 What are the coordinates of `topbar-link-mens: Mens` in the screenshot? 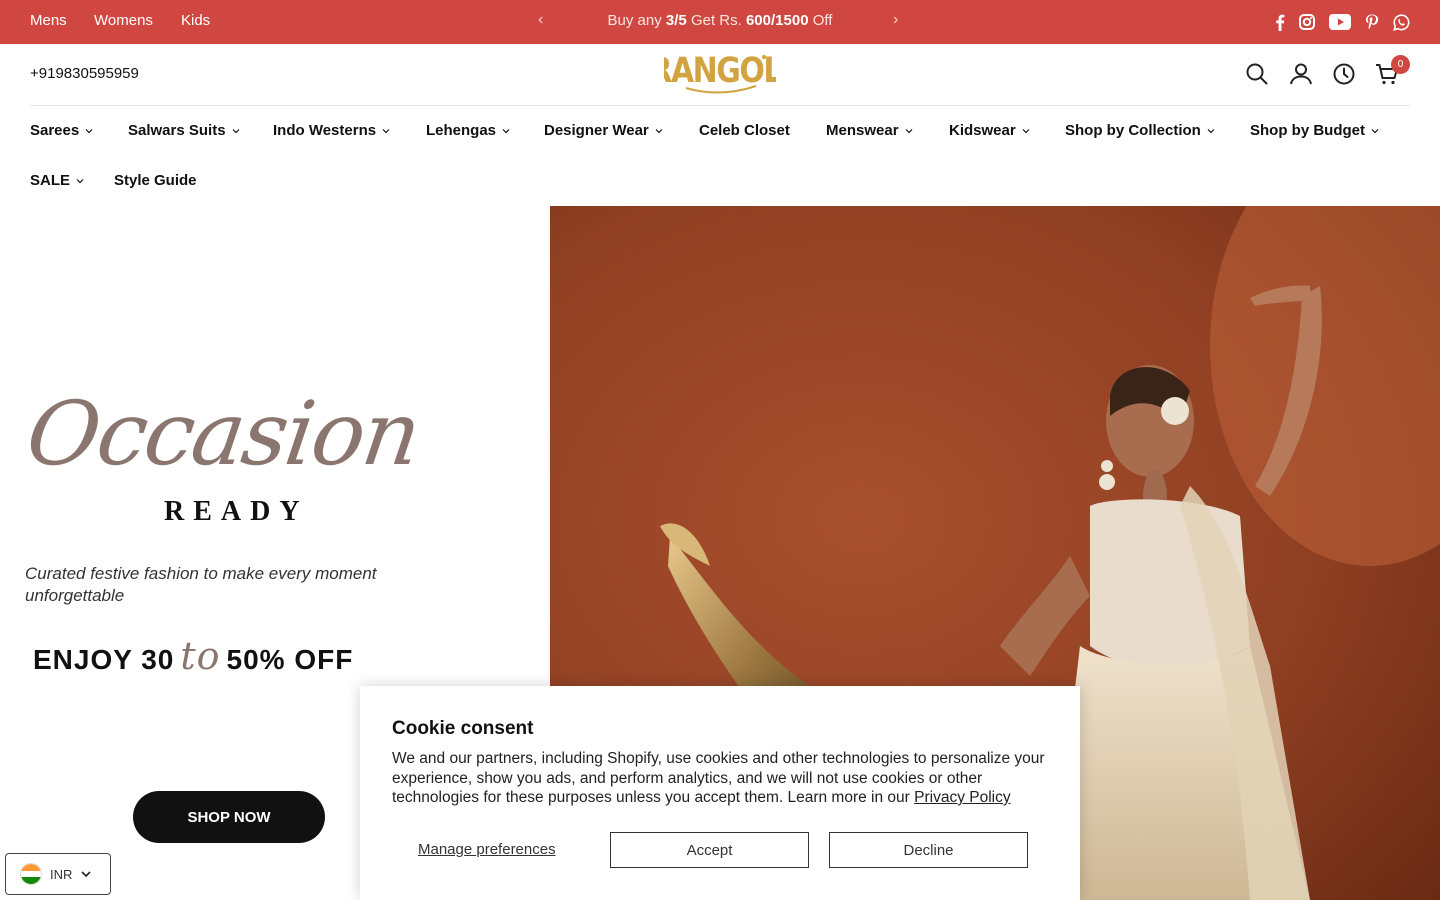 It's located at (48, 20).